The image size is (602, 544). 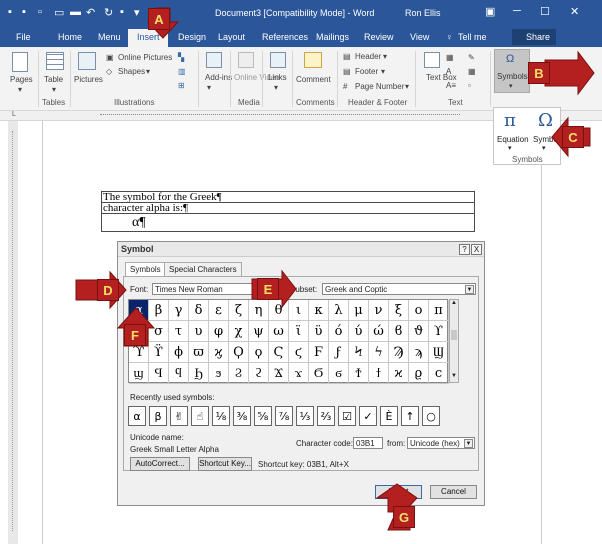 I want to click on callout-a: A, so click(x=159, y=19).